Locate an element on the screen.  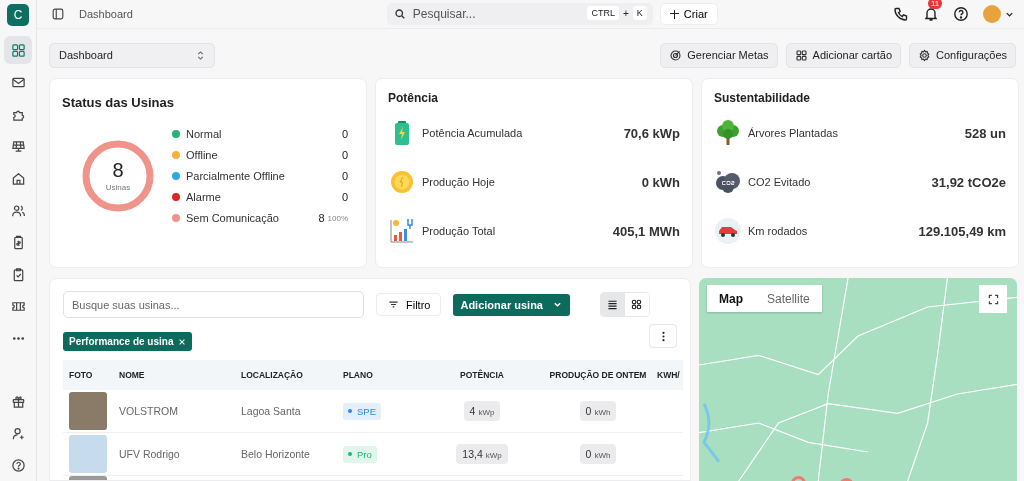
column-header: NOME is located at coordinates (132, 375).